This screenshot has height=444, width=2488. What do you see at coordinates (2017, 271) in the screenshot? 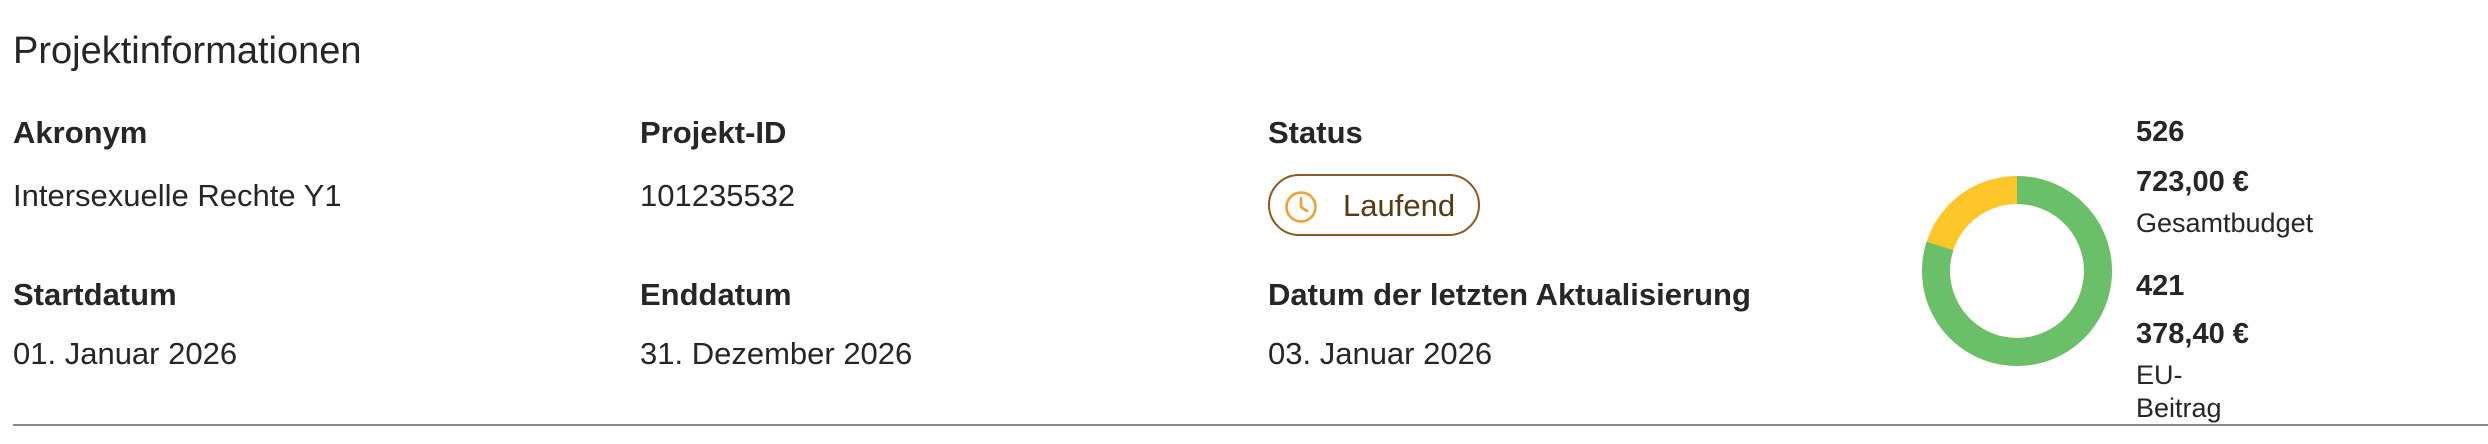
I see `budget-donut-chart` at bounding box center [2017, 271].